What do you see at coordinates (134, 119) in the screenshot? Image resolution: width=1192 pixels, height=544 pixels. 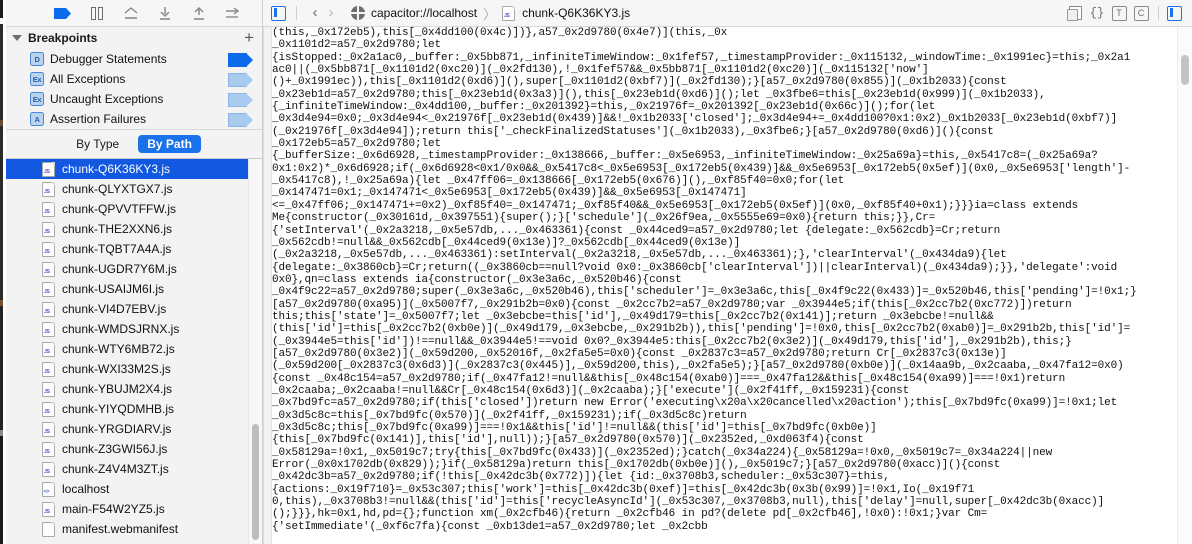 I see `breakpoint-row-assertion-failures: A Assertion Failures` at bounding box center [134, 119].